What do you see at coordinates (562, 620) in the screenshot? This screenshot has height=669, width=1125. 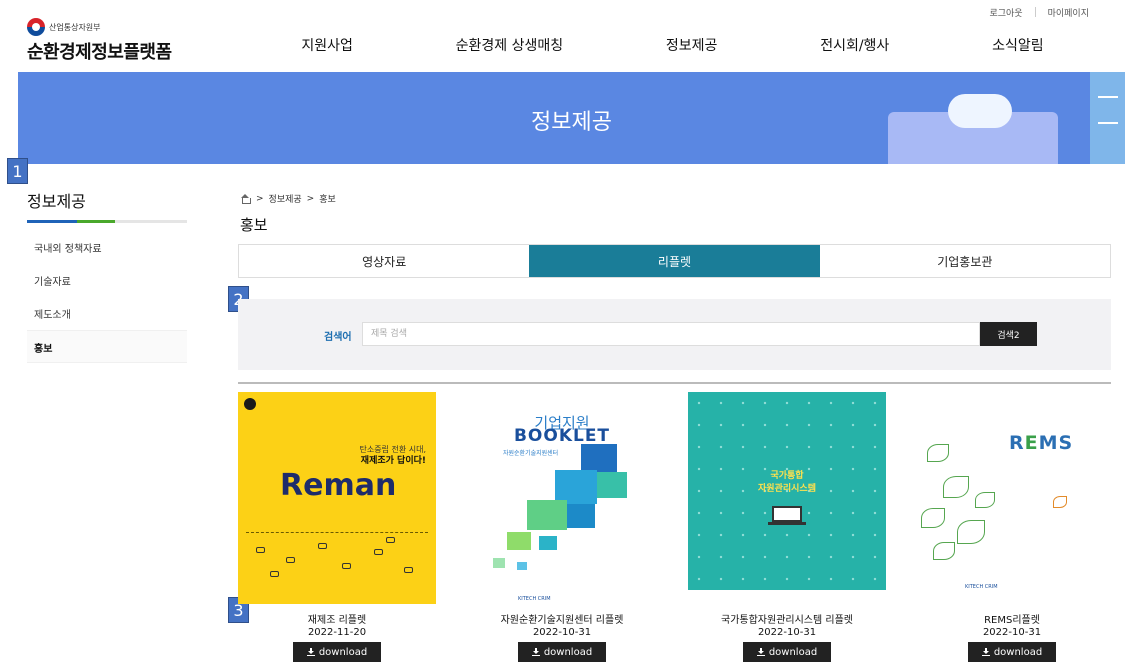 I see `leaflet-title: 자원순환기술지원센터 리플렛` at bounding box center [562, 620].